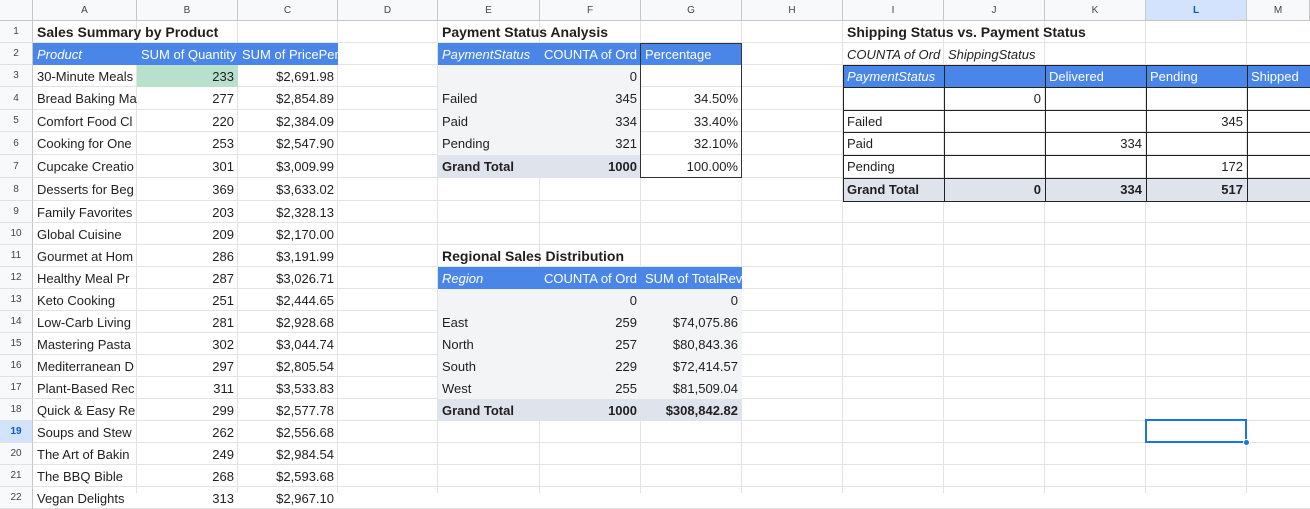 Image resolution: width=1310 pixels, height=509 pixels. What do you see at coordinates (288, 76) in the screenshot?
I see `price-cell: $2,691.98` at bounding box center [288, 76].